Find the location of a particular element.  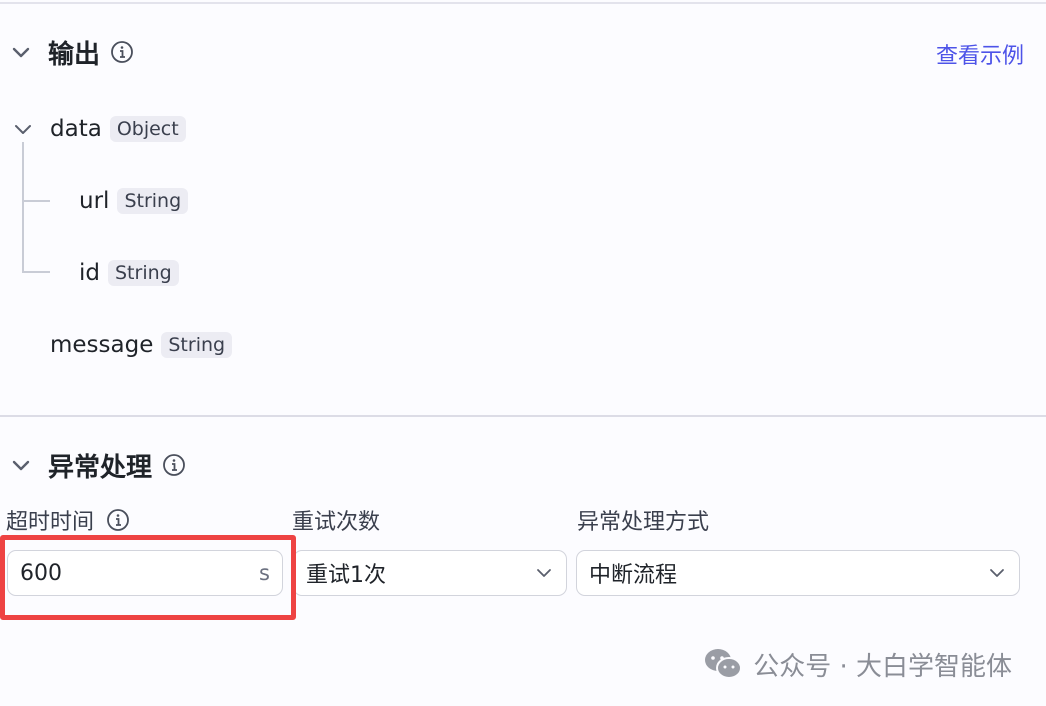

top-divider is located at coordinates (523, 3).